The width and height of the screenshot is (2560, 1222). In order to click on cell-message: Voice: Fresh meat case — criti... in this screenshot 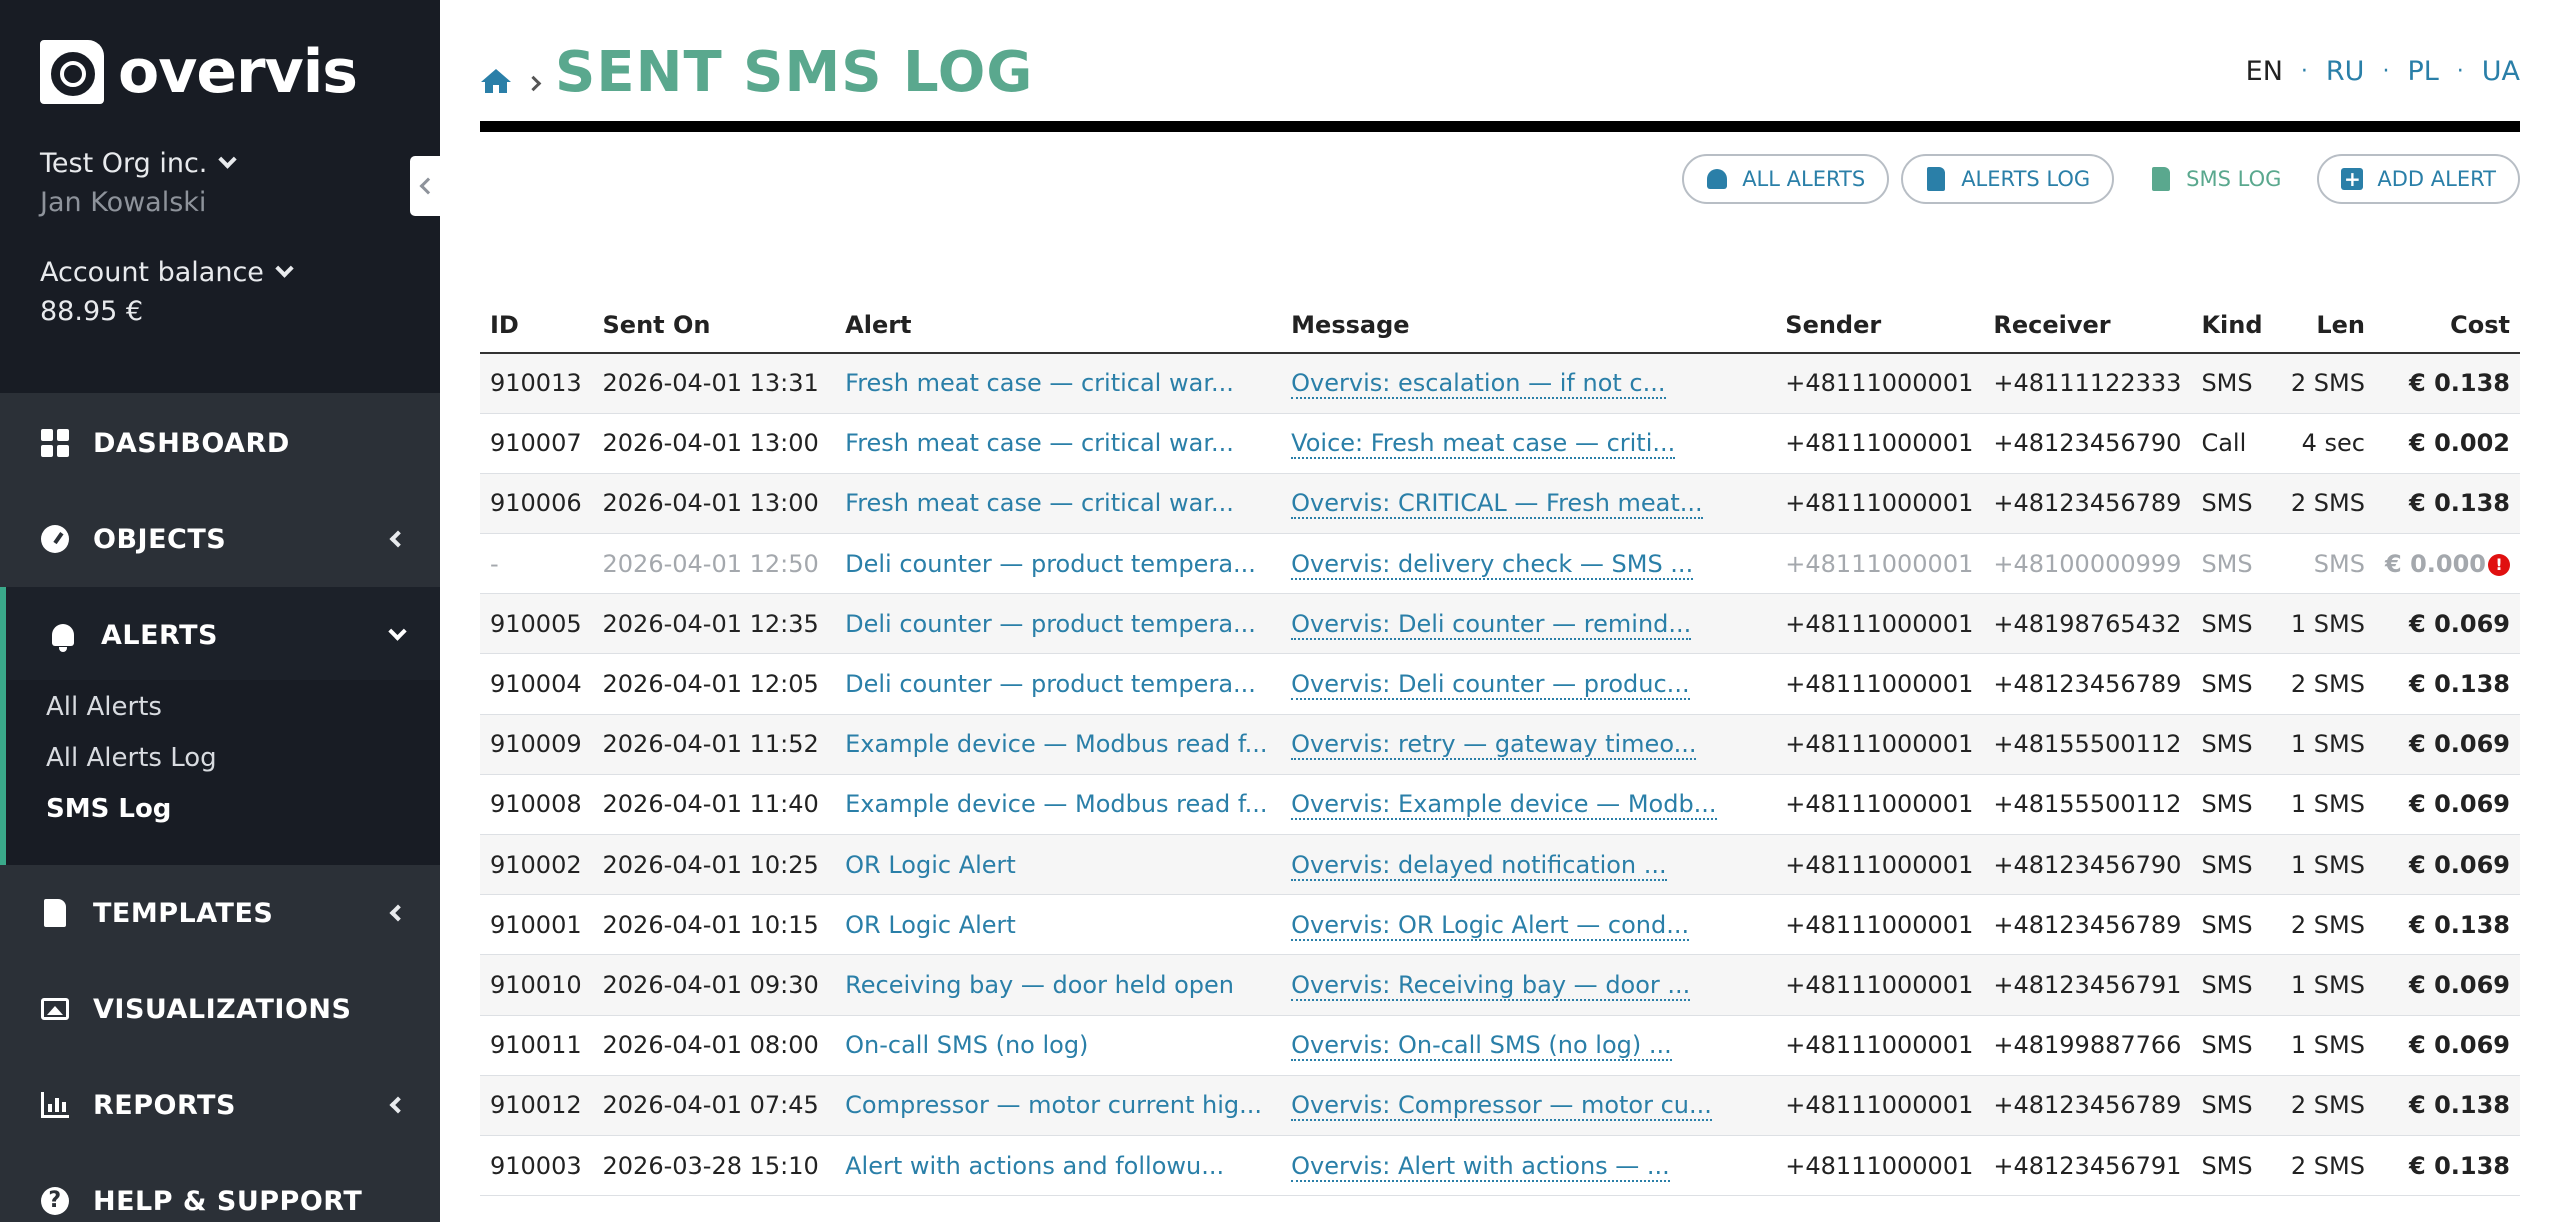, I will do `click(1528, 443)`.